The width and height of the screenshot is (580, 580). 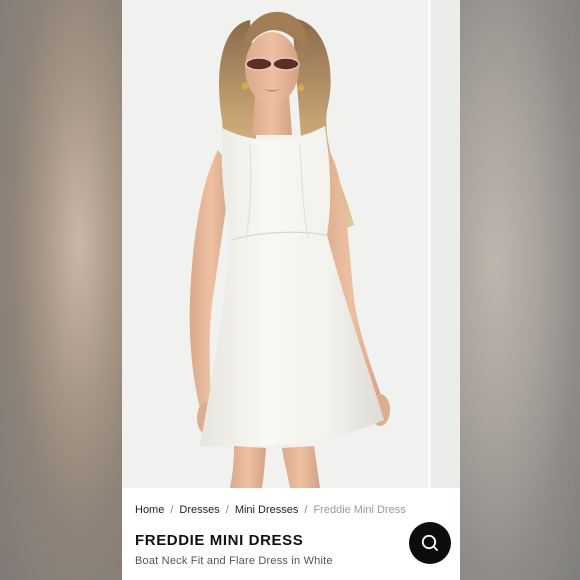 I want to click on breadcrumb-current-page: Freddie Mini Dress, so click(x=359, y=510).